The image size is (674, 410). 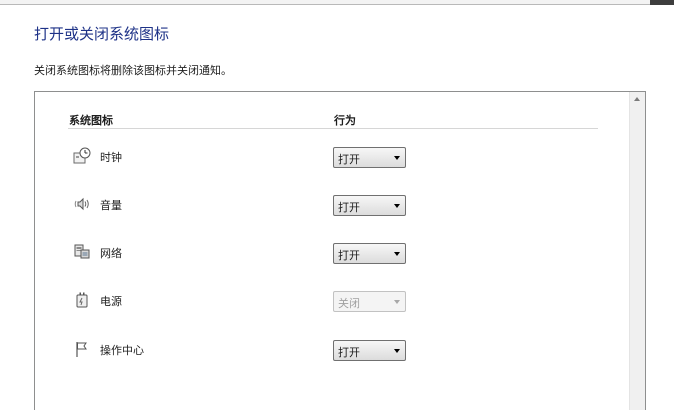 I want to click on page-title: 打开或关闭系统图标, so click(x=102, y=34).